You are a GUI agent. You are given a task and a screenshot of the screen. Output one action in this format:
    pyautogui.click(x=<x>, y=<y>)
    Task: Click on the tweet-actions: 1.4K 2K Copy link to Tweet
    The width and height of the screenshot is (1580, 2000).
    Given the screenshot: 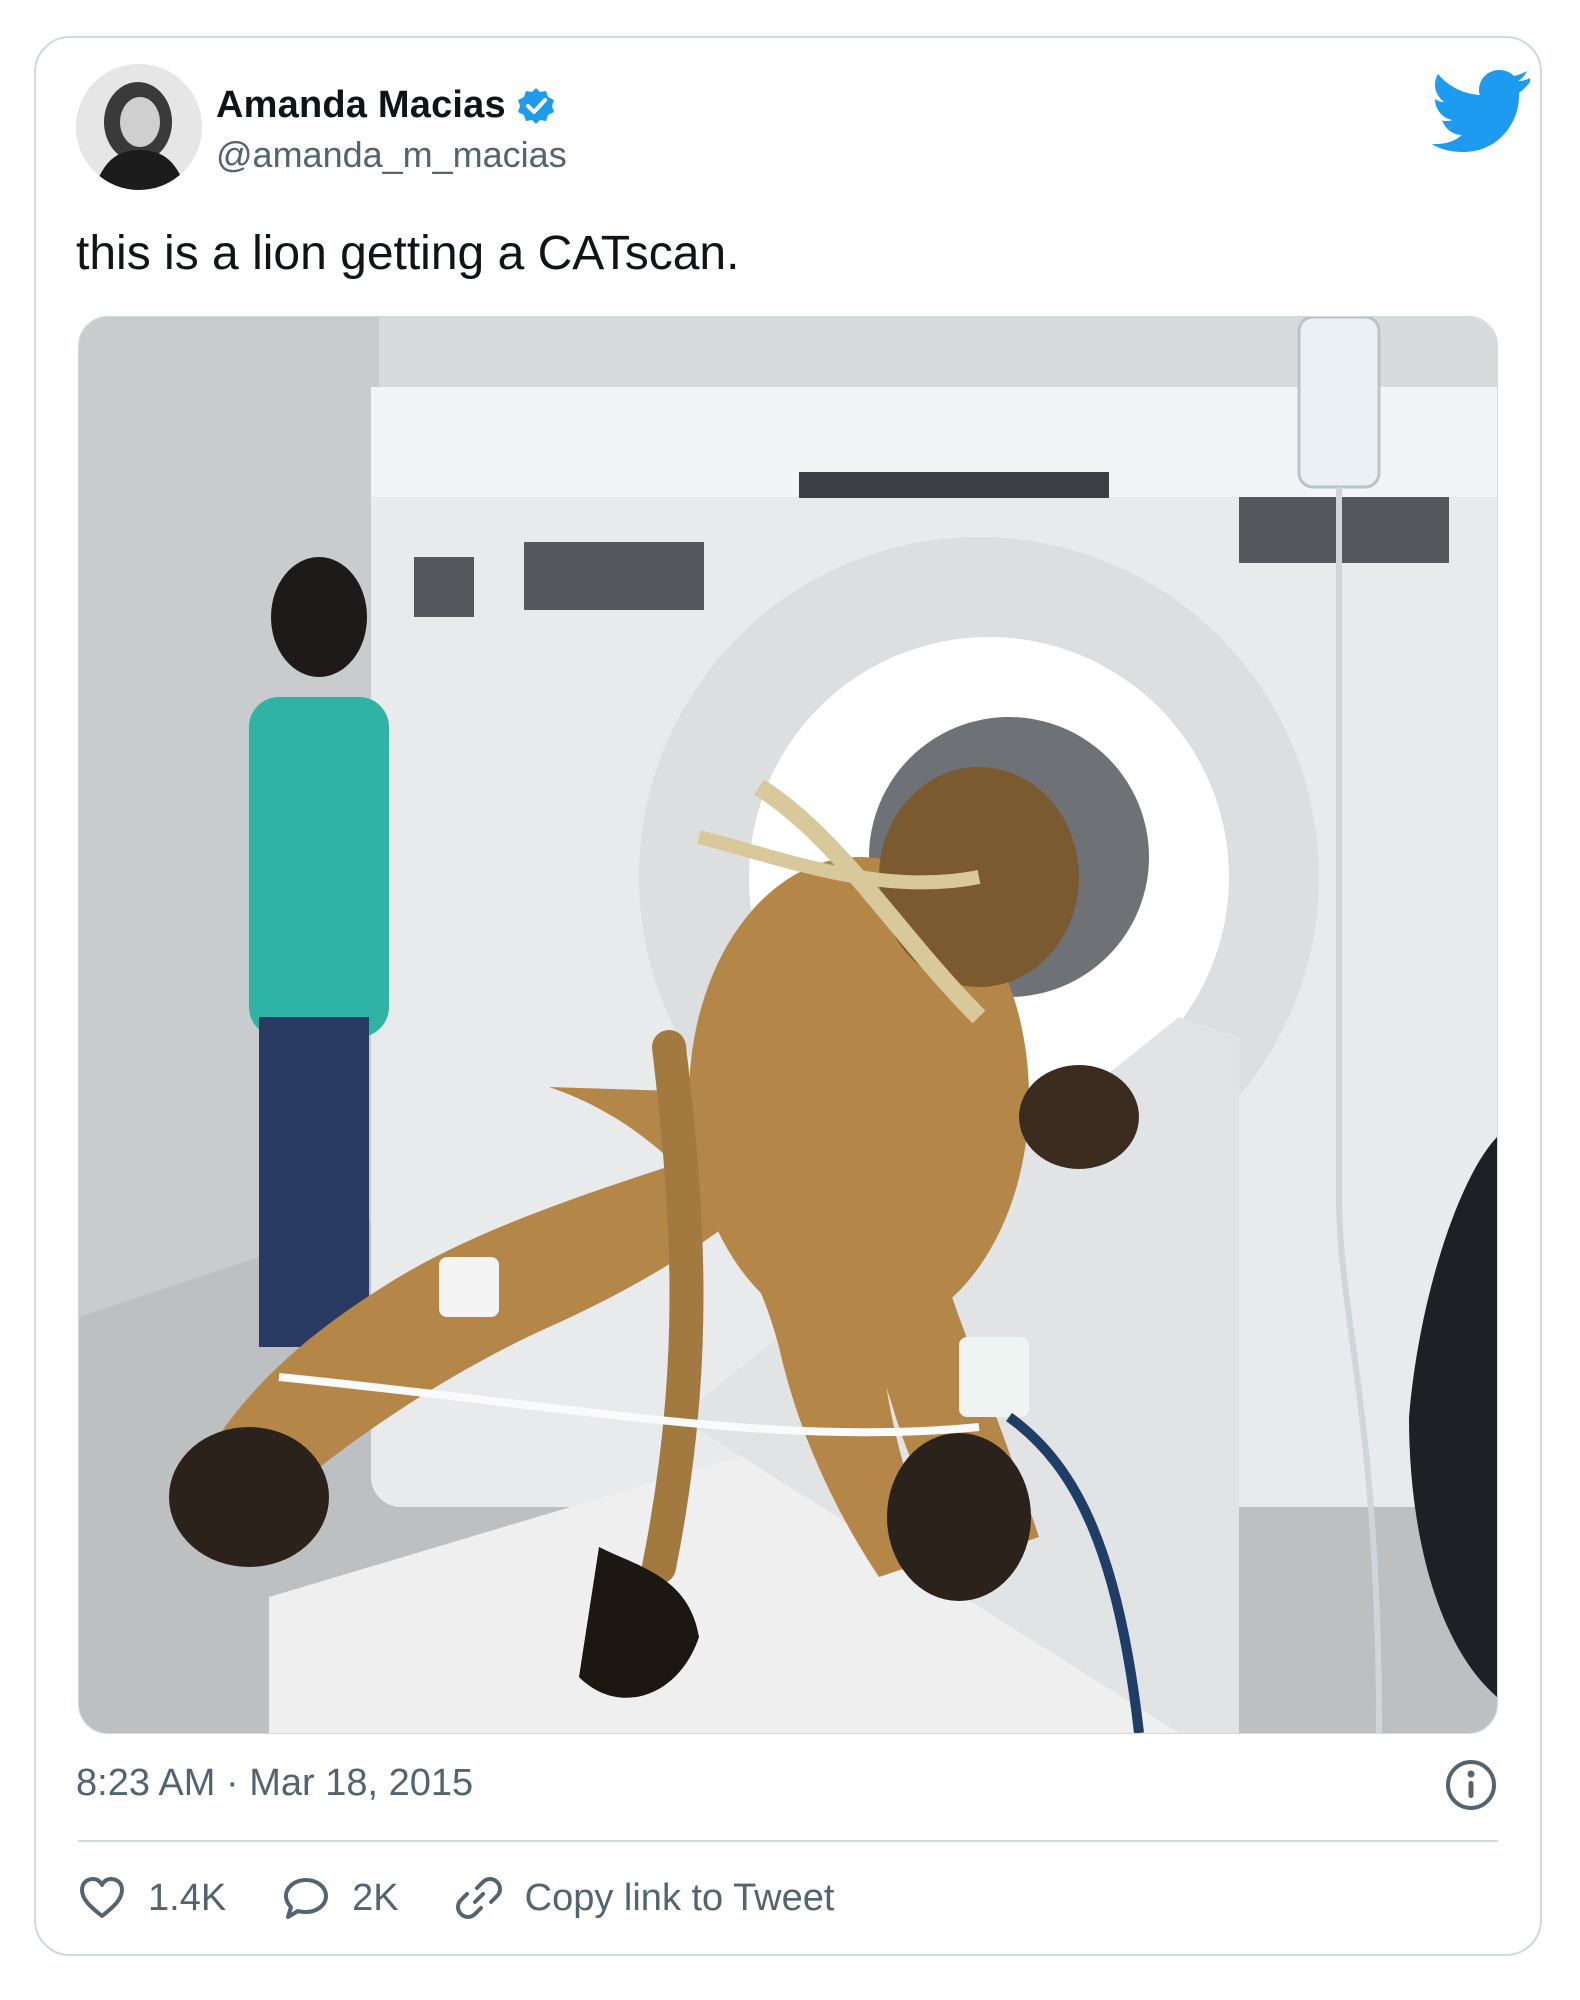 What is the action you would take?
    pyautogui.click(x=484, y=1898)
    